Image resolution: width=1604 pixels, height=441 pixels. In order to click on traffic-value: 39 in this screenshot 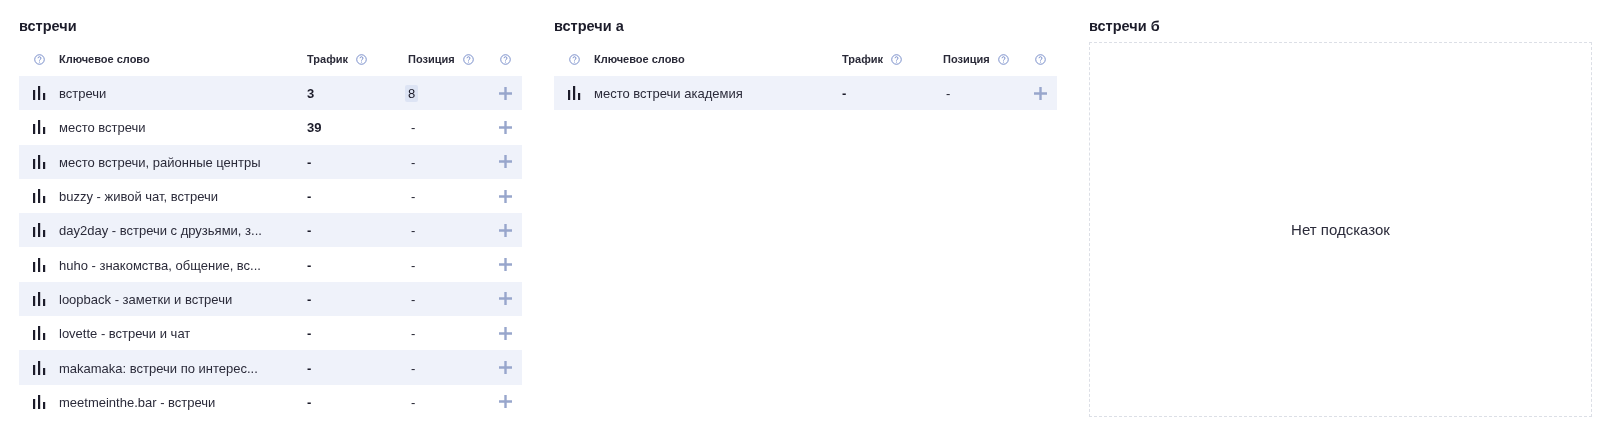, I will do `click(314, 128)`.